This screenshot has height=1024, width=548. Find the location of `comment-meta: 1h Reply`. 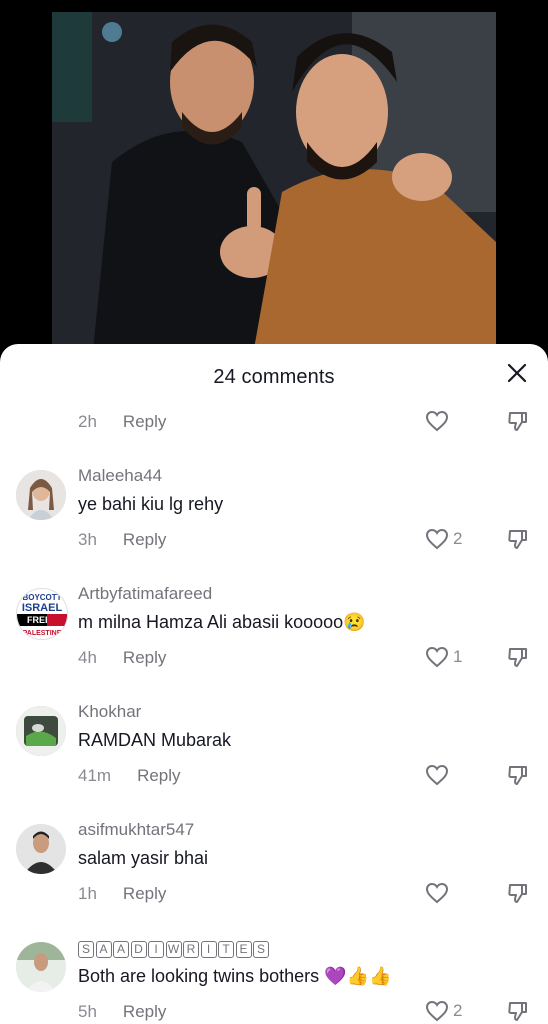

comment-meta: 1h Reply is located at coordinates (122, 894).